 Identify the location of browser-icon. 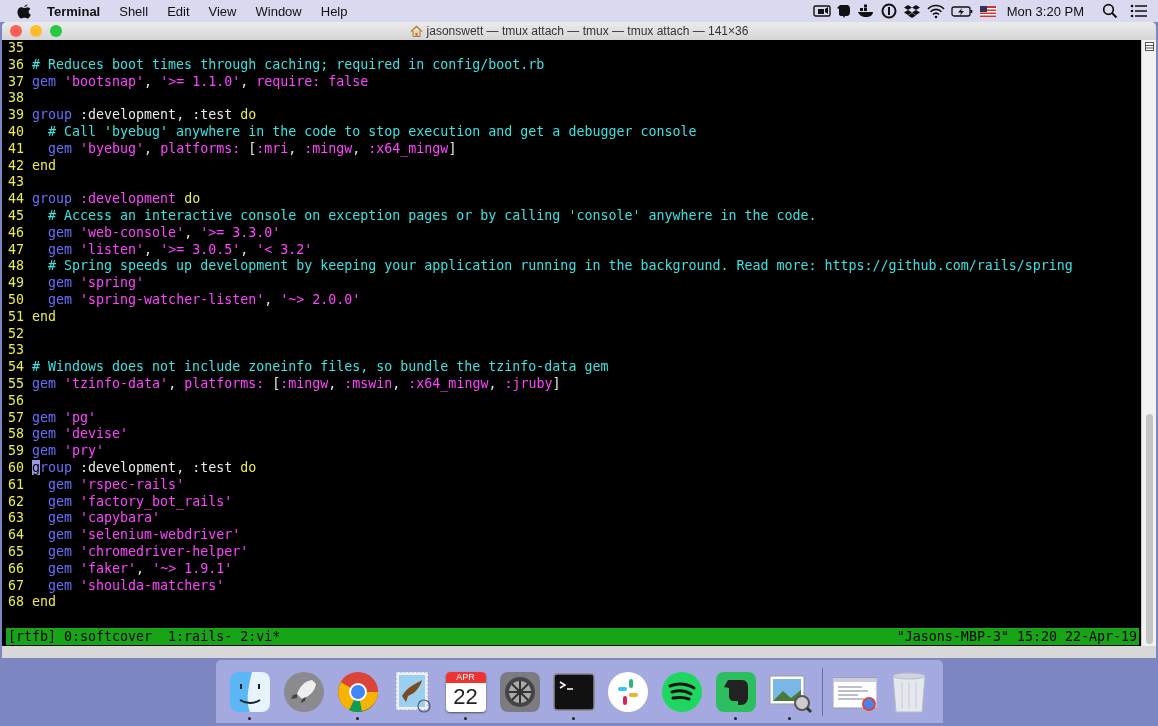
(357, 691).